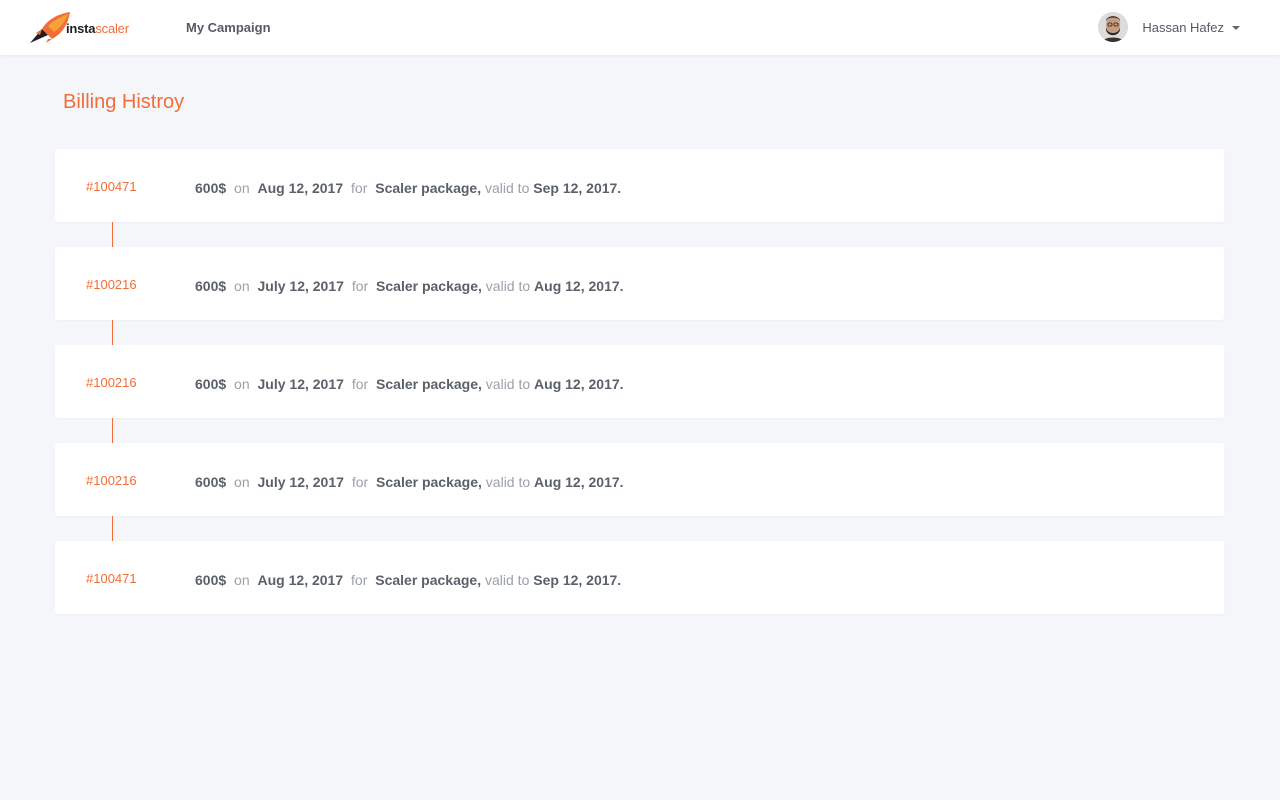 The height and width of the screenshot is (800, 1280). I want to click on top-navbar: instascaler My Campaign Hassan Hafez, so click(640, 27).